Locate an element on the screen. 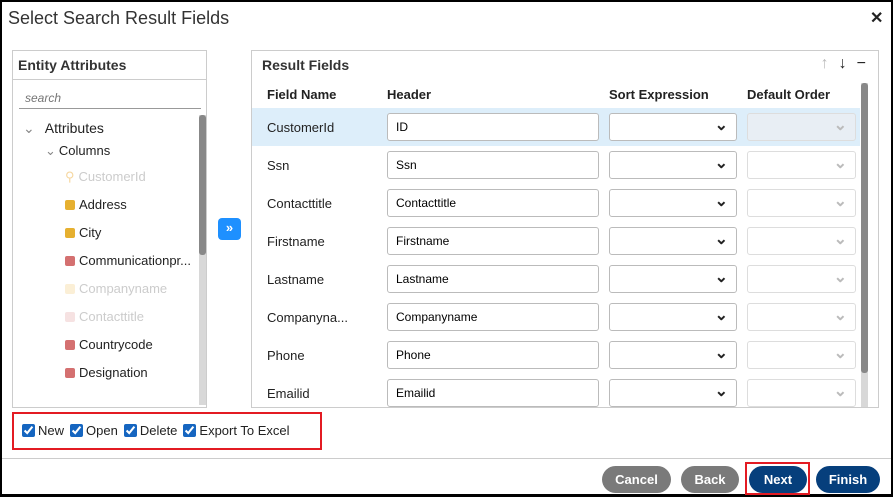 Image resolution: width=893 pixels, height=497 pixels. cancel-button: Cancel is located at coordinates (636, 479).